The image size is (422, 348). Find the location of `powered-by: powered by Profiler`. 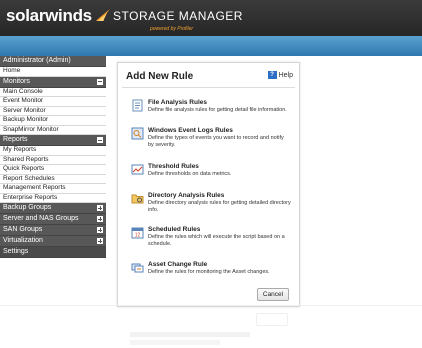

powered-by: powered by Profiler is located at coordinates (172, 29).